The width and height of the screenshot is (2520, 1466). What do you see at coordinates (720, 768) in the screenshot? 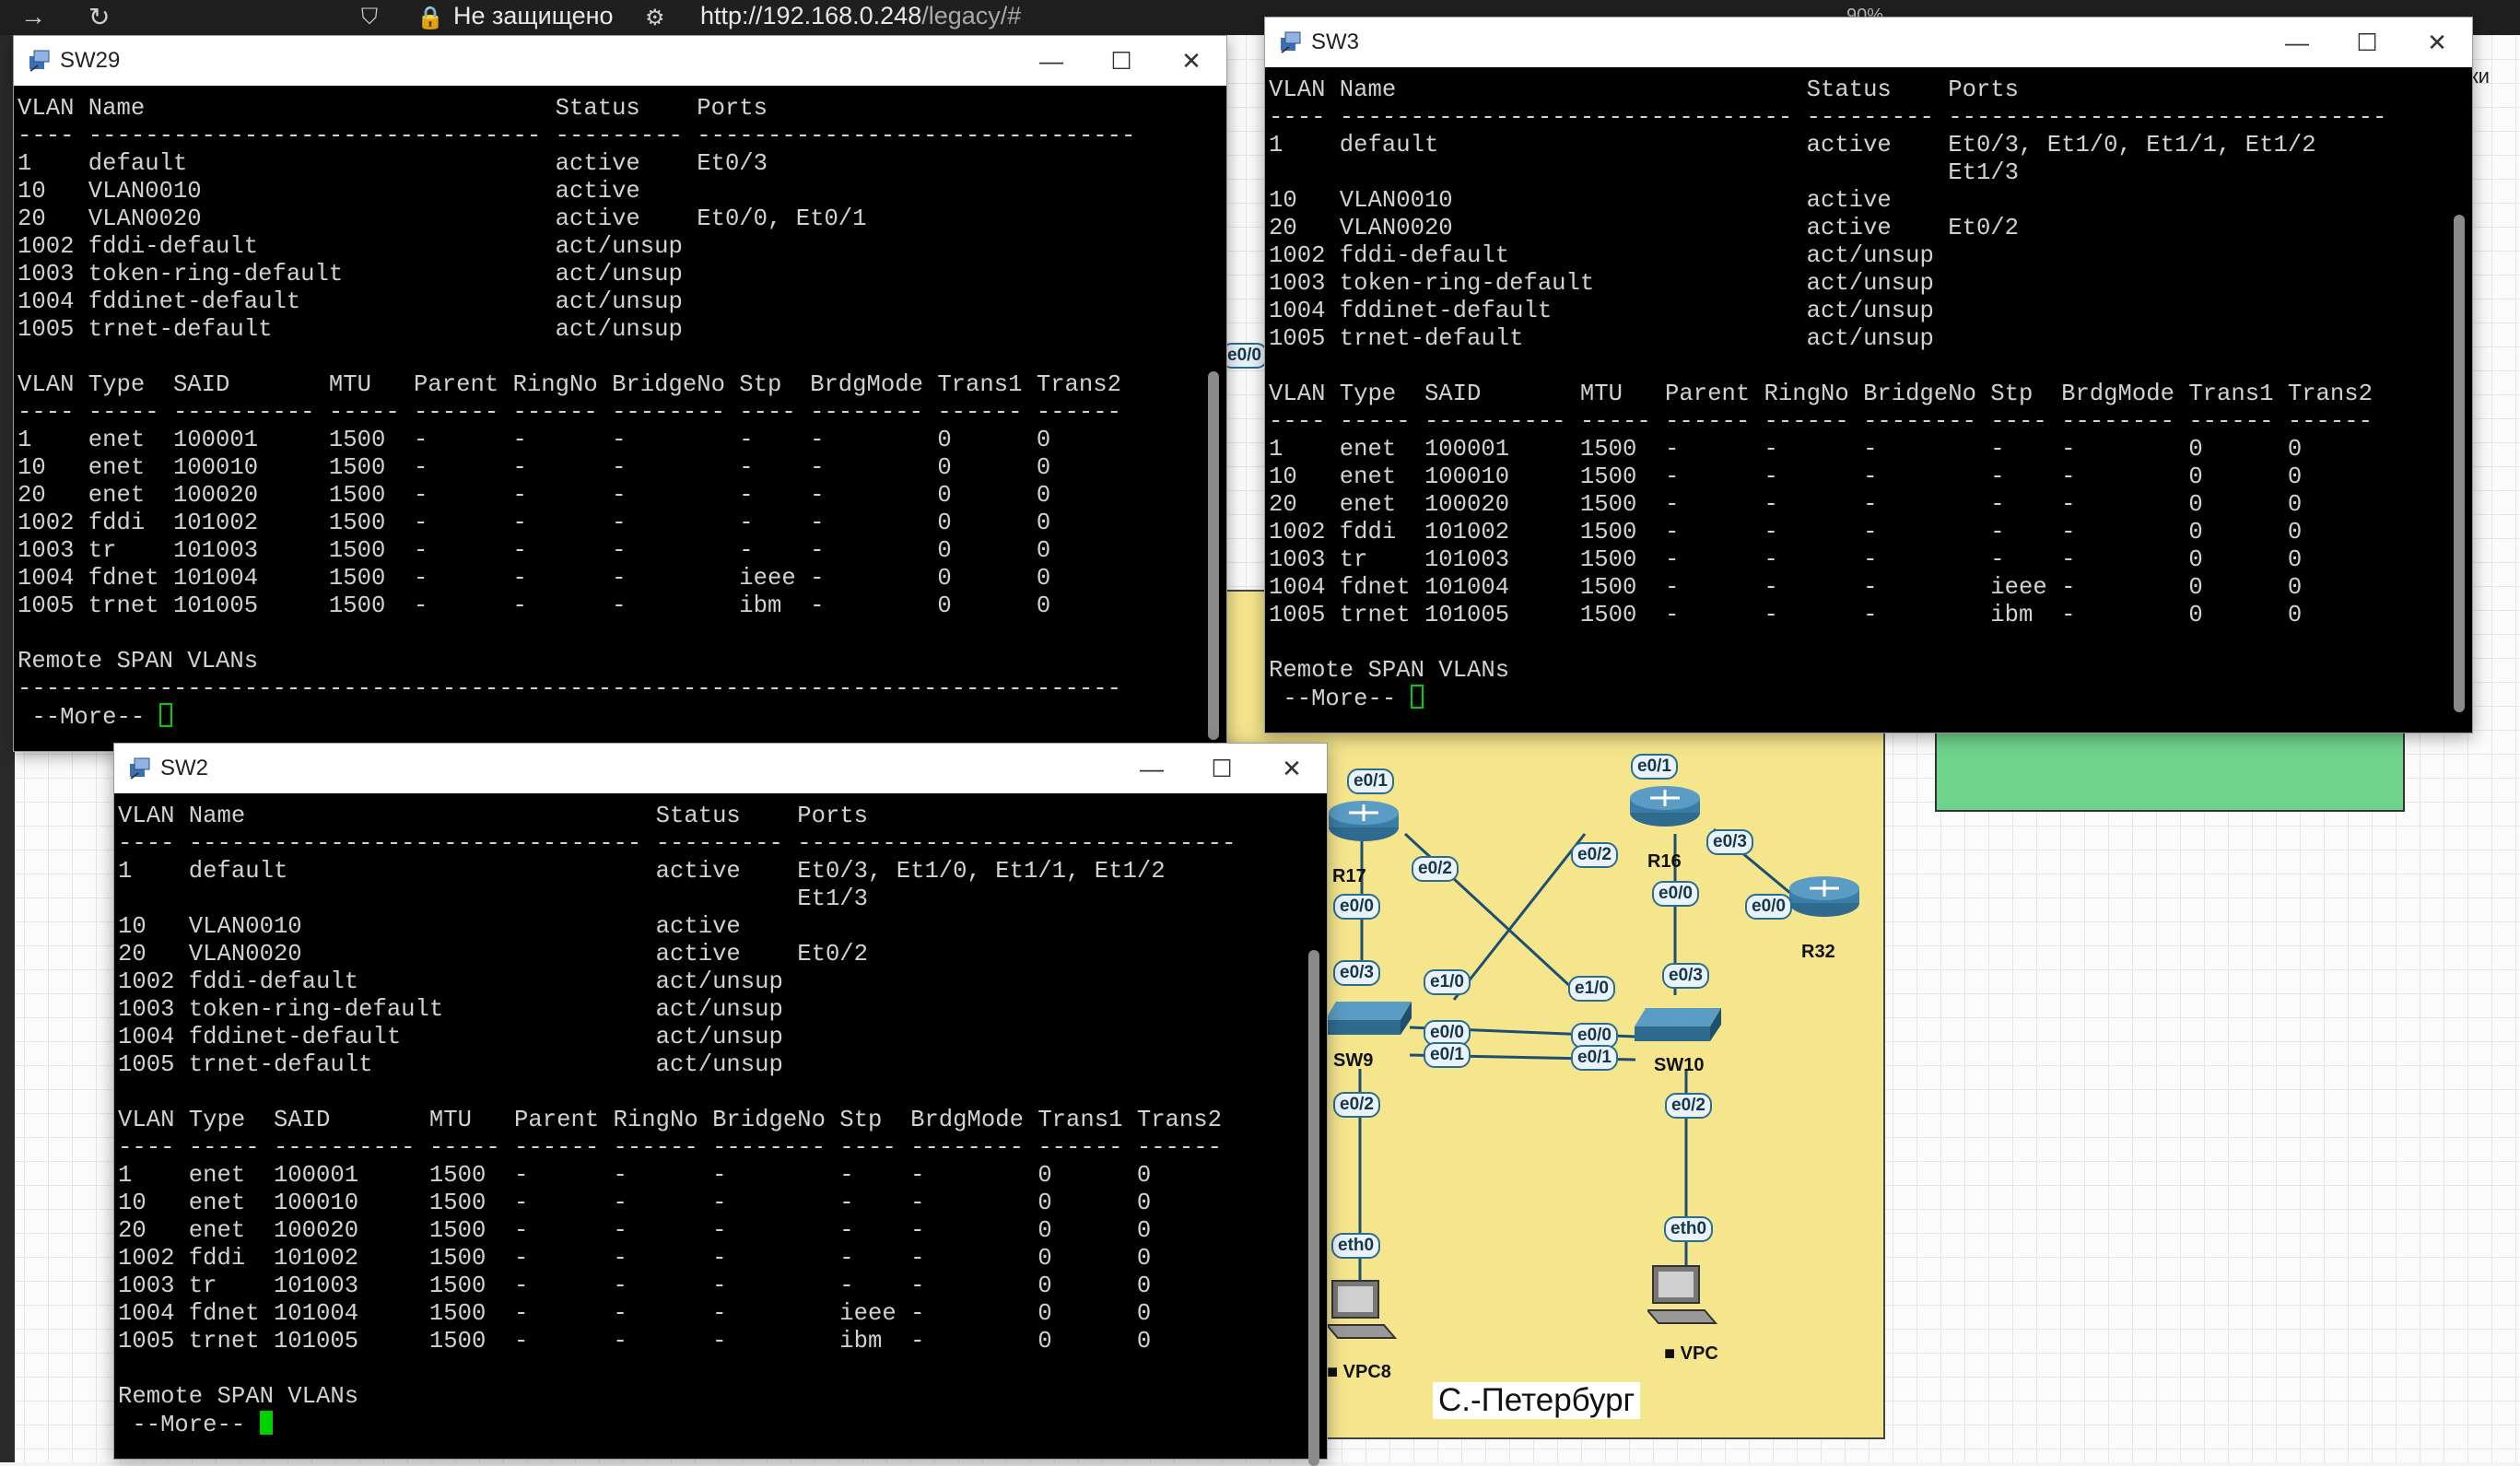
I see `window-titlebar: SW2 — ☐ ✕` at bounding box center [720, 768].